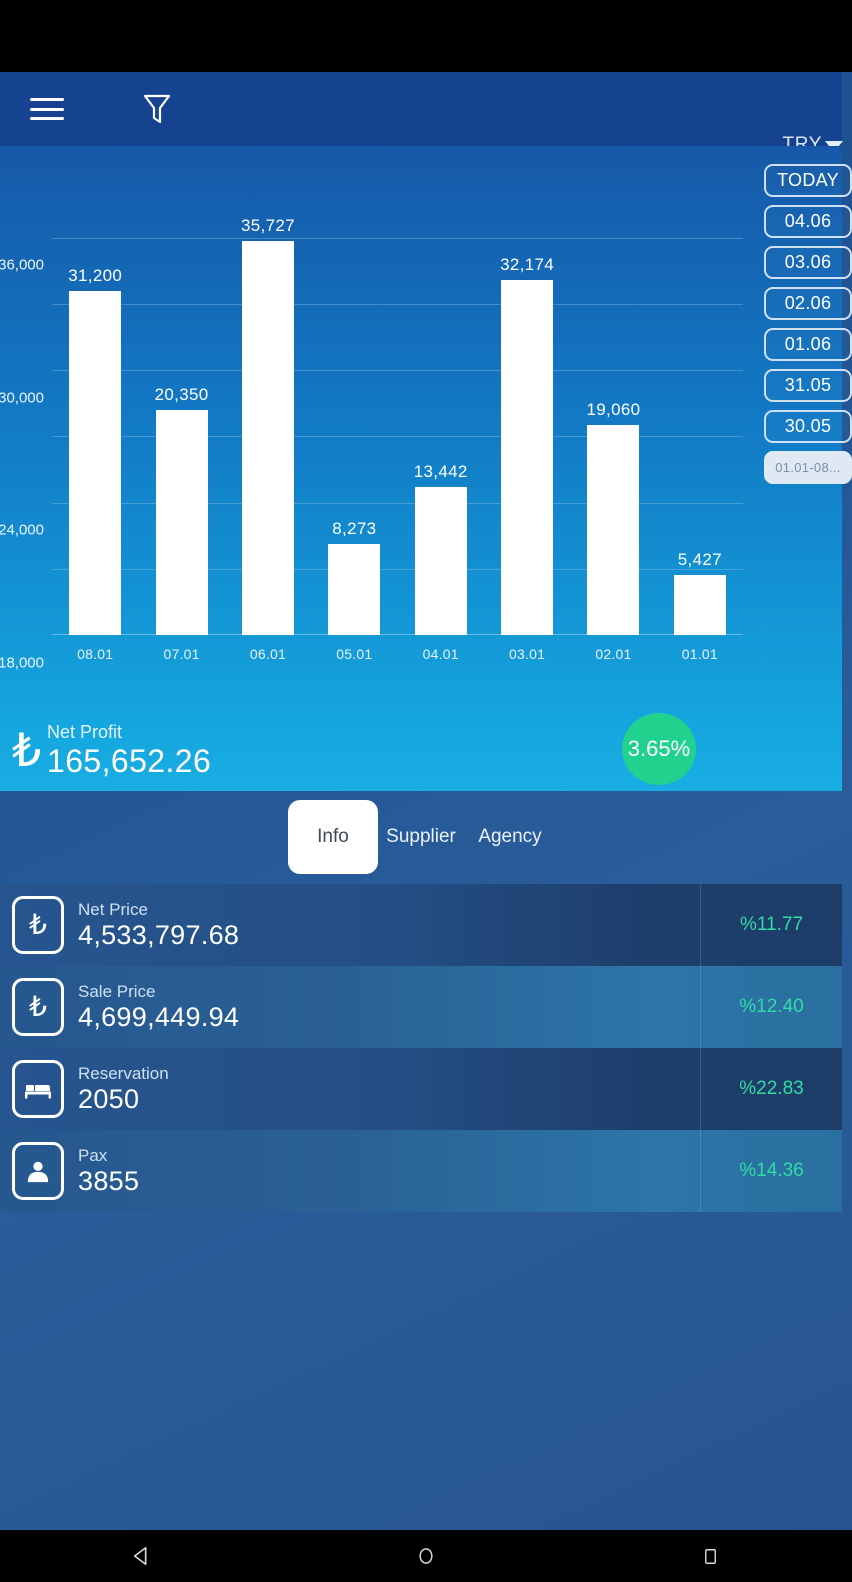 The height and width of the screenshot is (1582, 852). I want to click on y-axis-tick-label: 18,000, so click(22, 663).